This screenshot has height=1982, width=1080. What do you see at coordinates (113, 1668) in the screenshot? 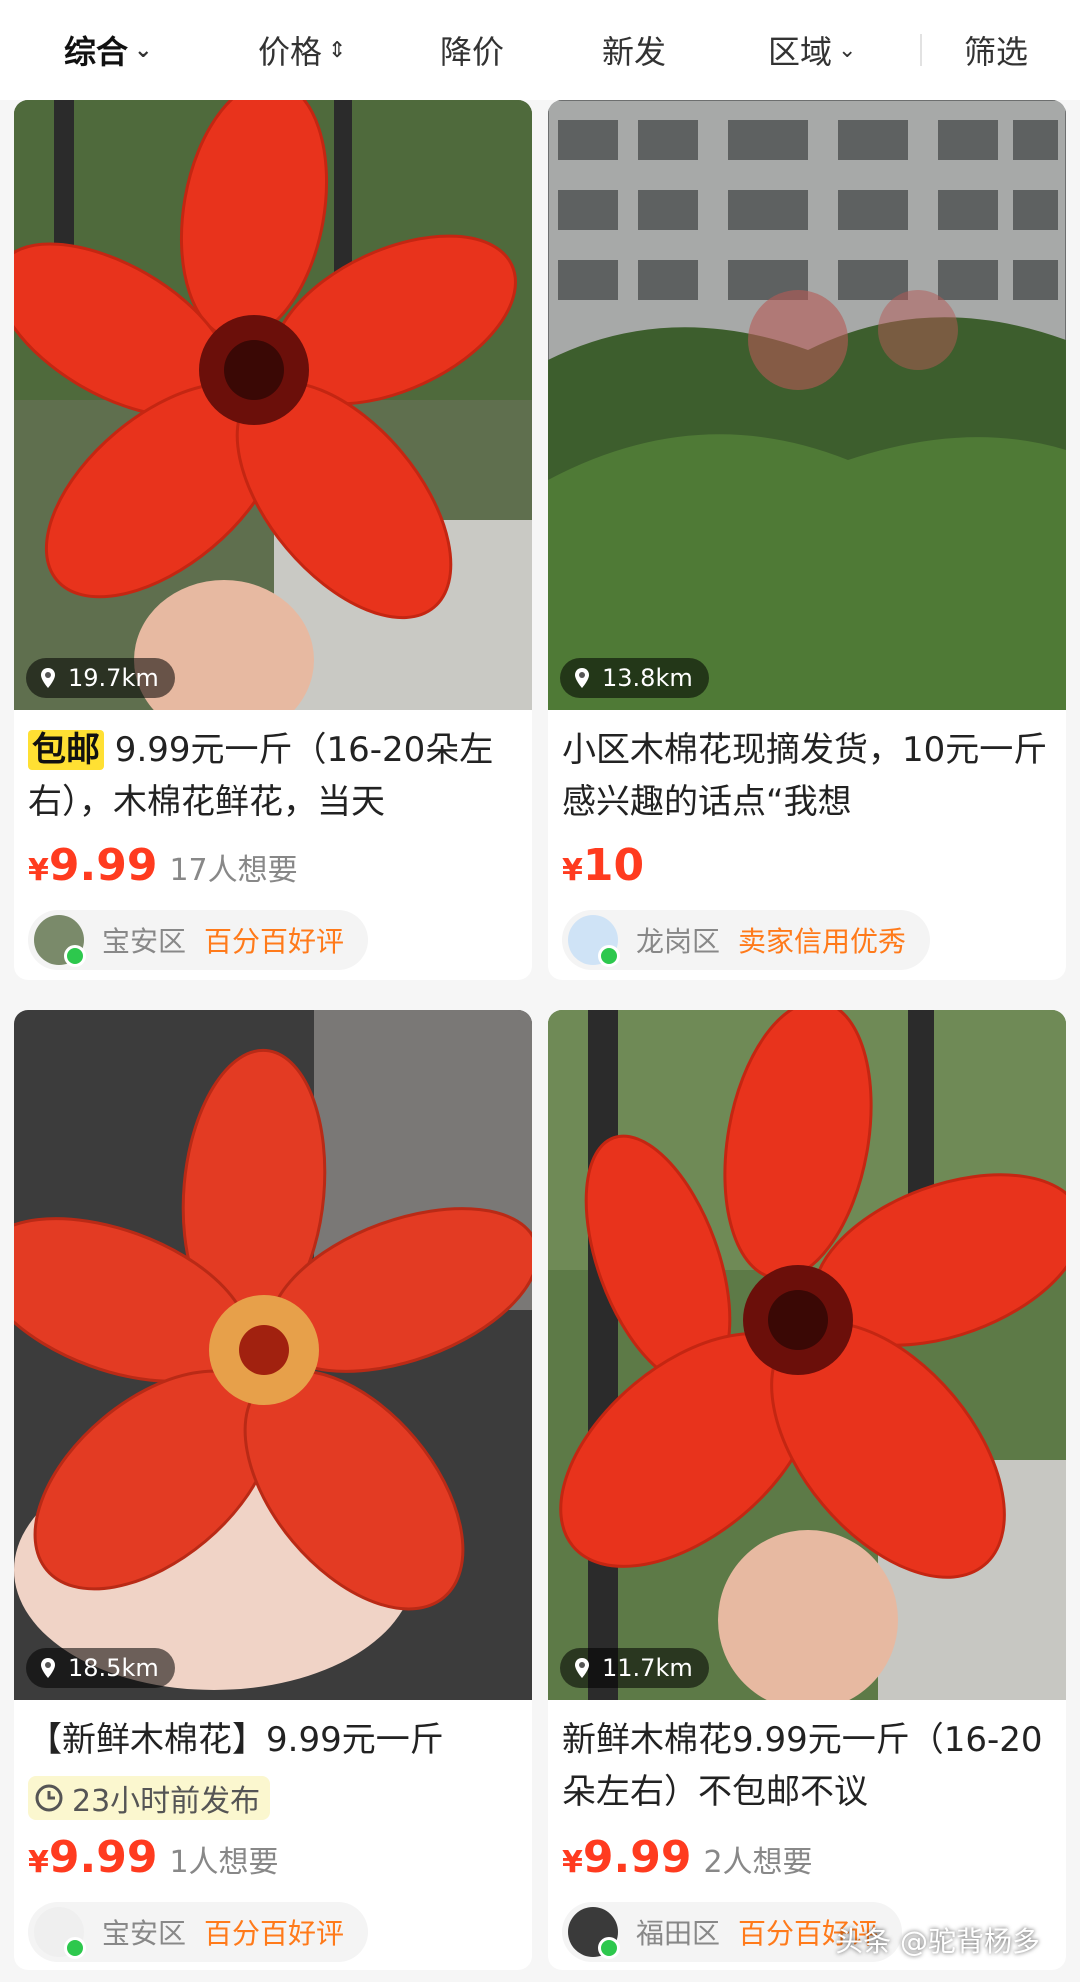
I see `distance-text: 18.5km` at bounding box center [113, 1668].